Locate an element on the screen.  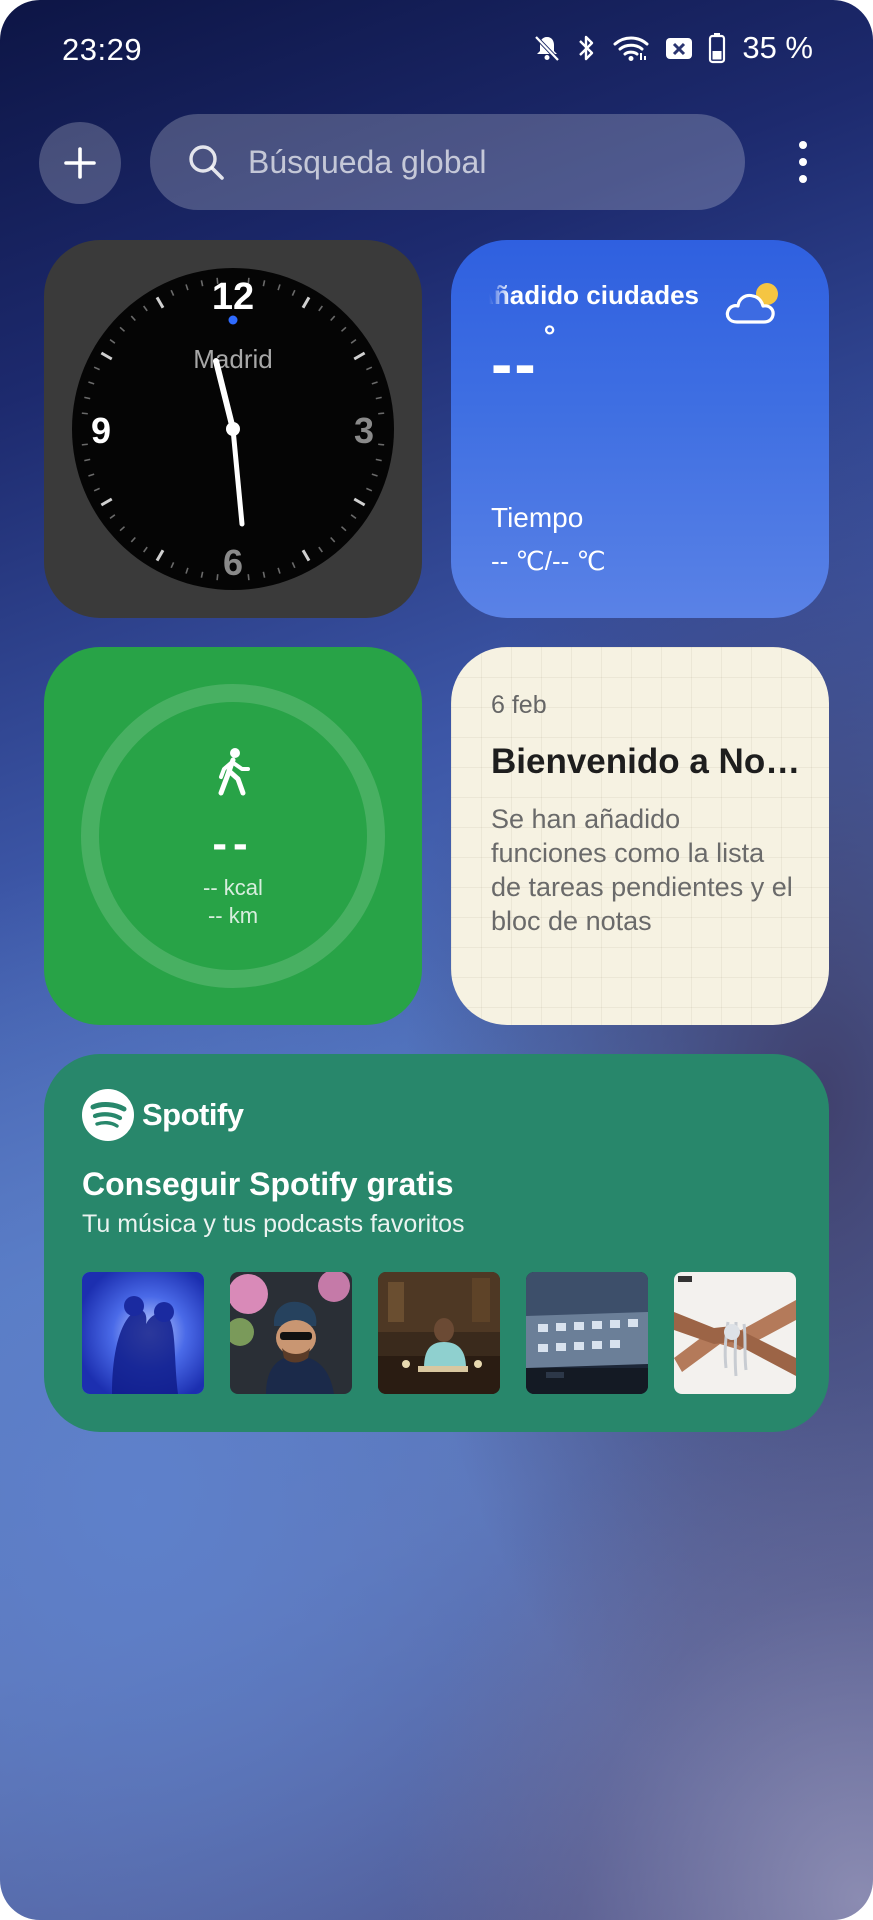
walking-icon is located at coordinates (234, 772).